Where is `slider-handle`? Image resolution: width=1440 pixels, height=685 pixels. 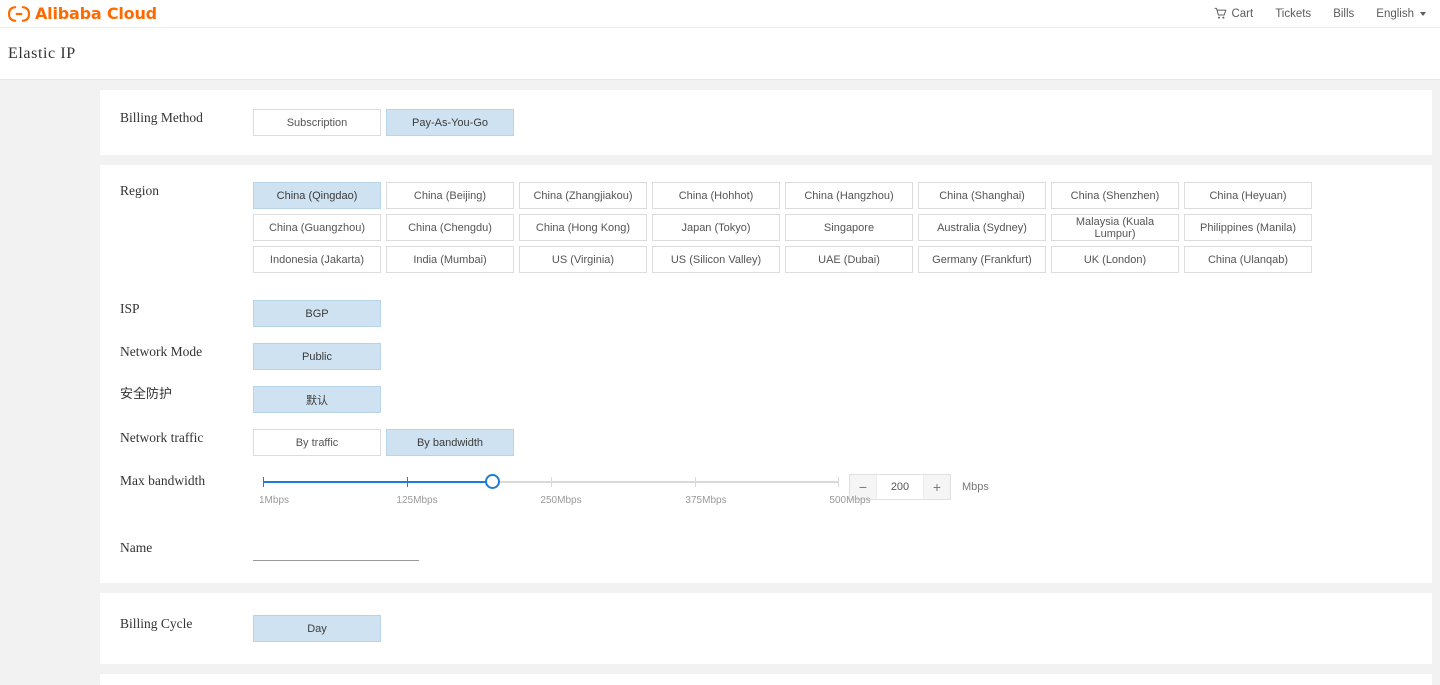
slider-handle is located at coordinates (492, 481).